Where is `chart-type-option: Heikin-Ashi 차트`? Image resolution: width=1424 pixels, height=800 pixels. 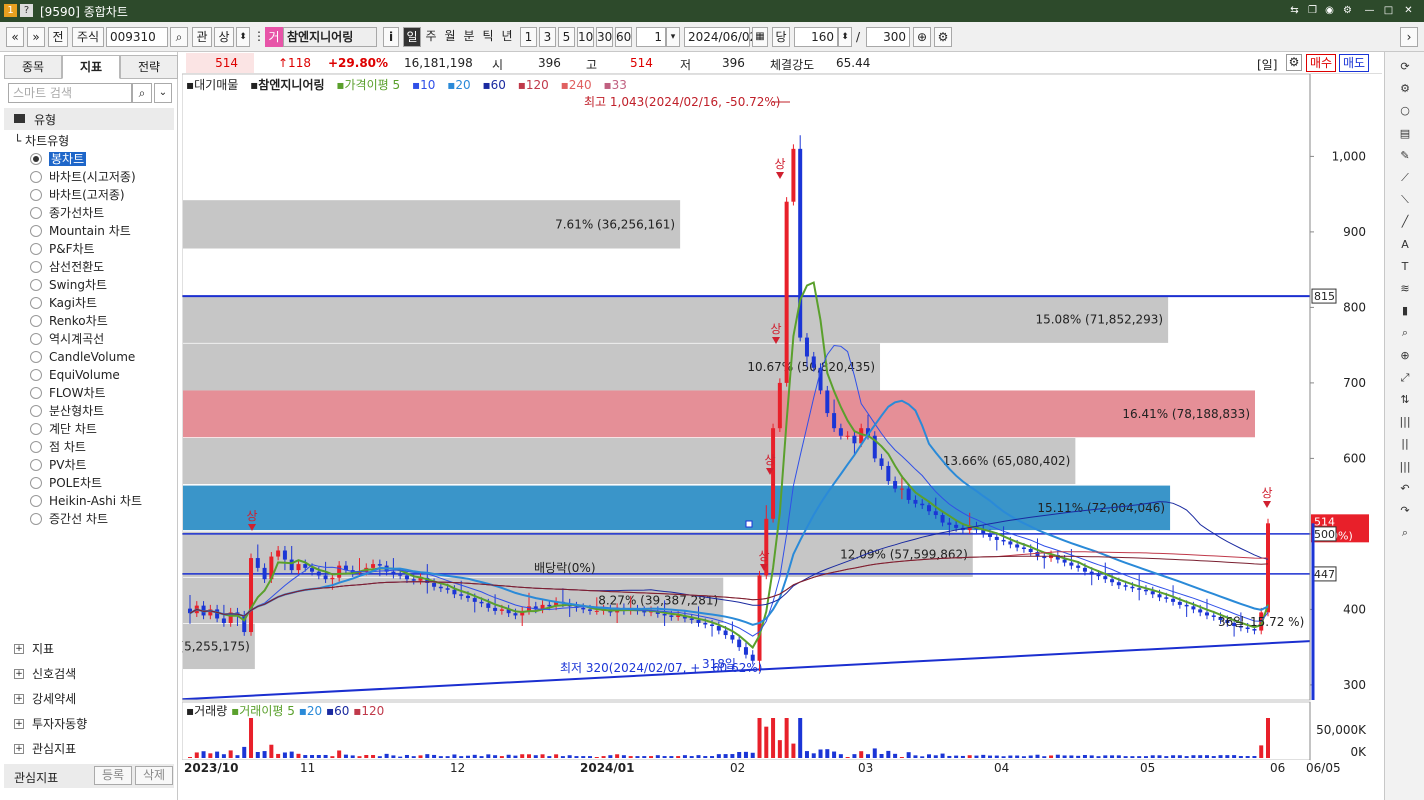 chart-type-option: Heikin-Ashi 차트 is located at coordinates (100, 501).